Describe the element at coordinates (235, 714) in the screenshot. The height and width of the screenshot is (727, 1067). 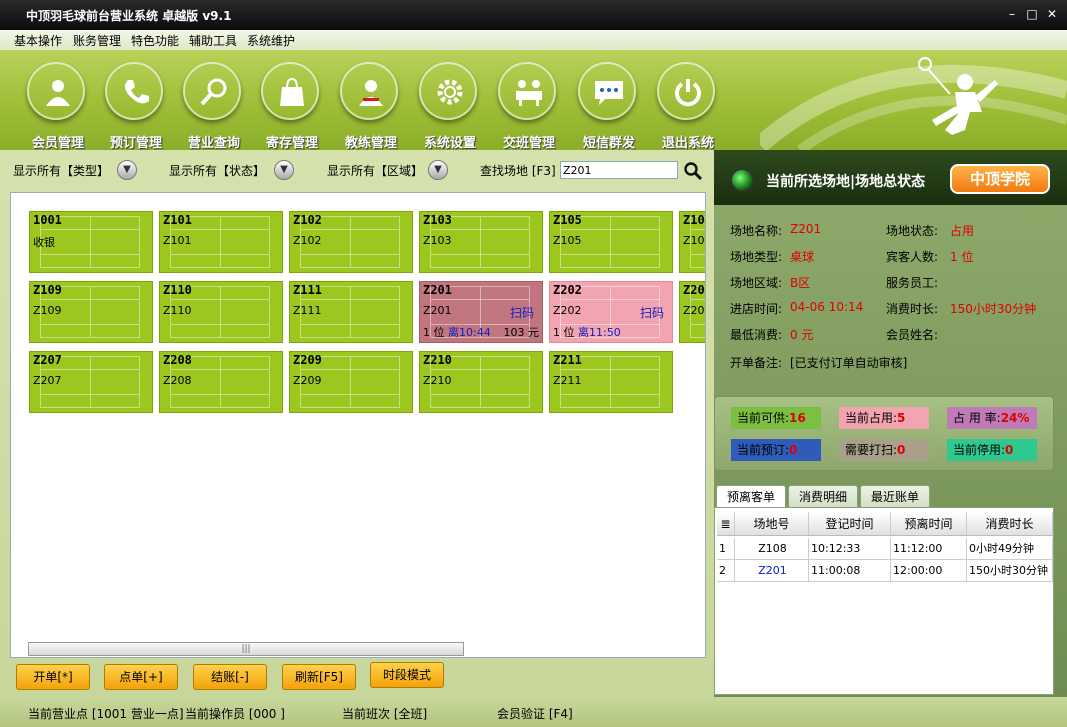
I see `status-operator: 当前操作员 [000 ]` at that location.